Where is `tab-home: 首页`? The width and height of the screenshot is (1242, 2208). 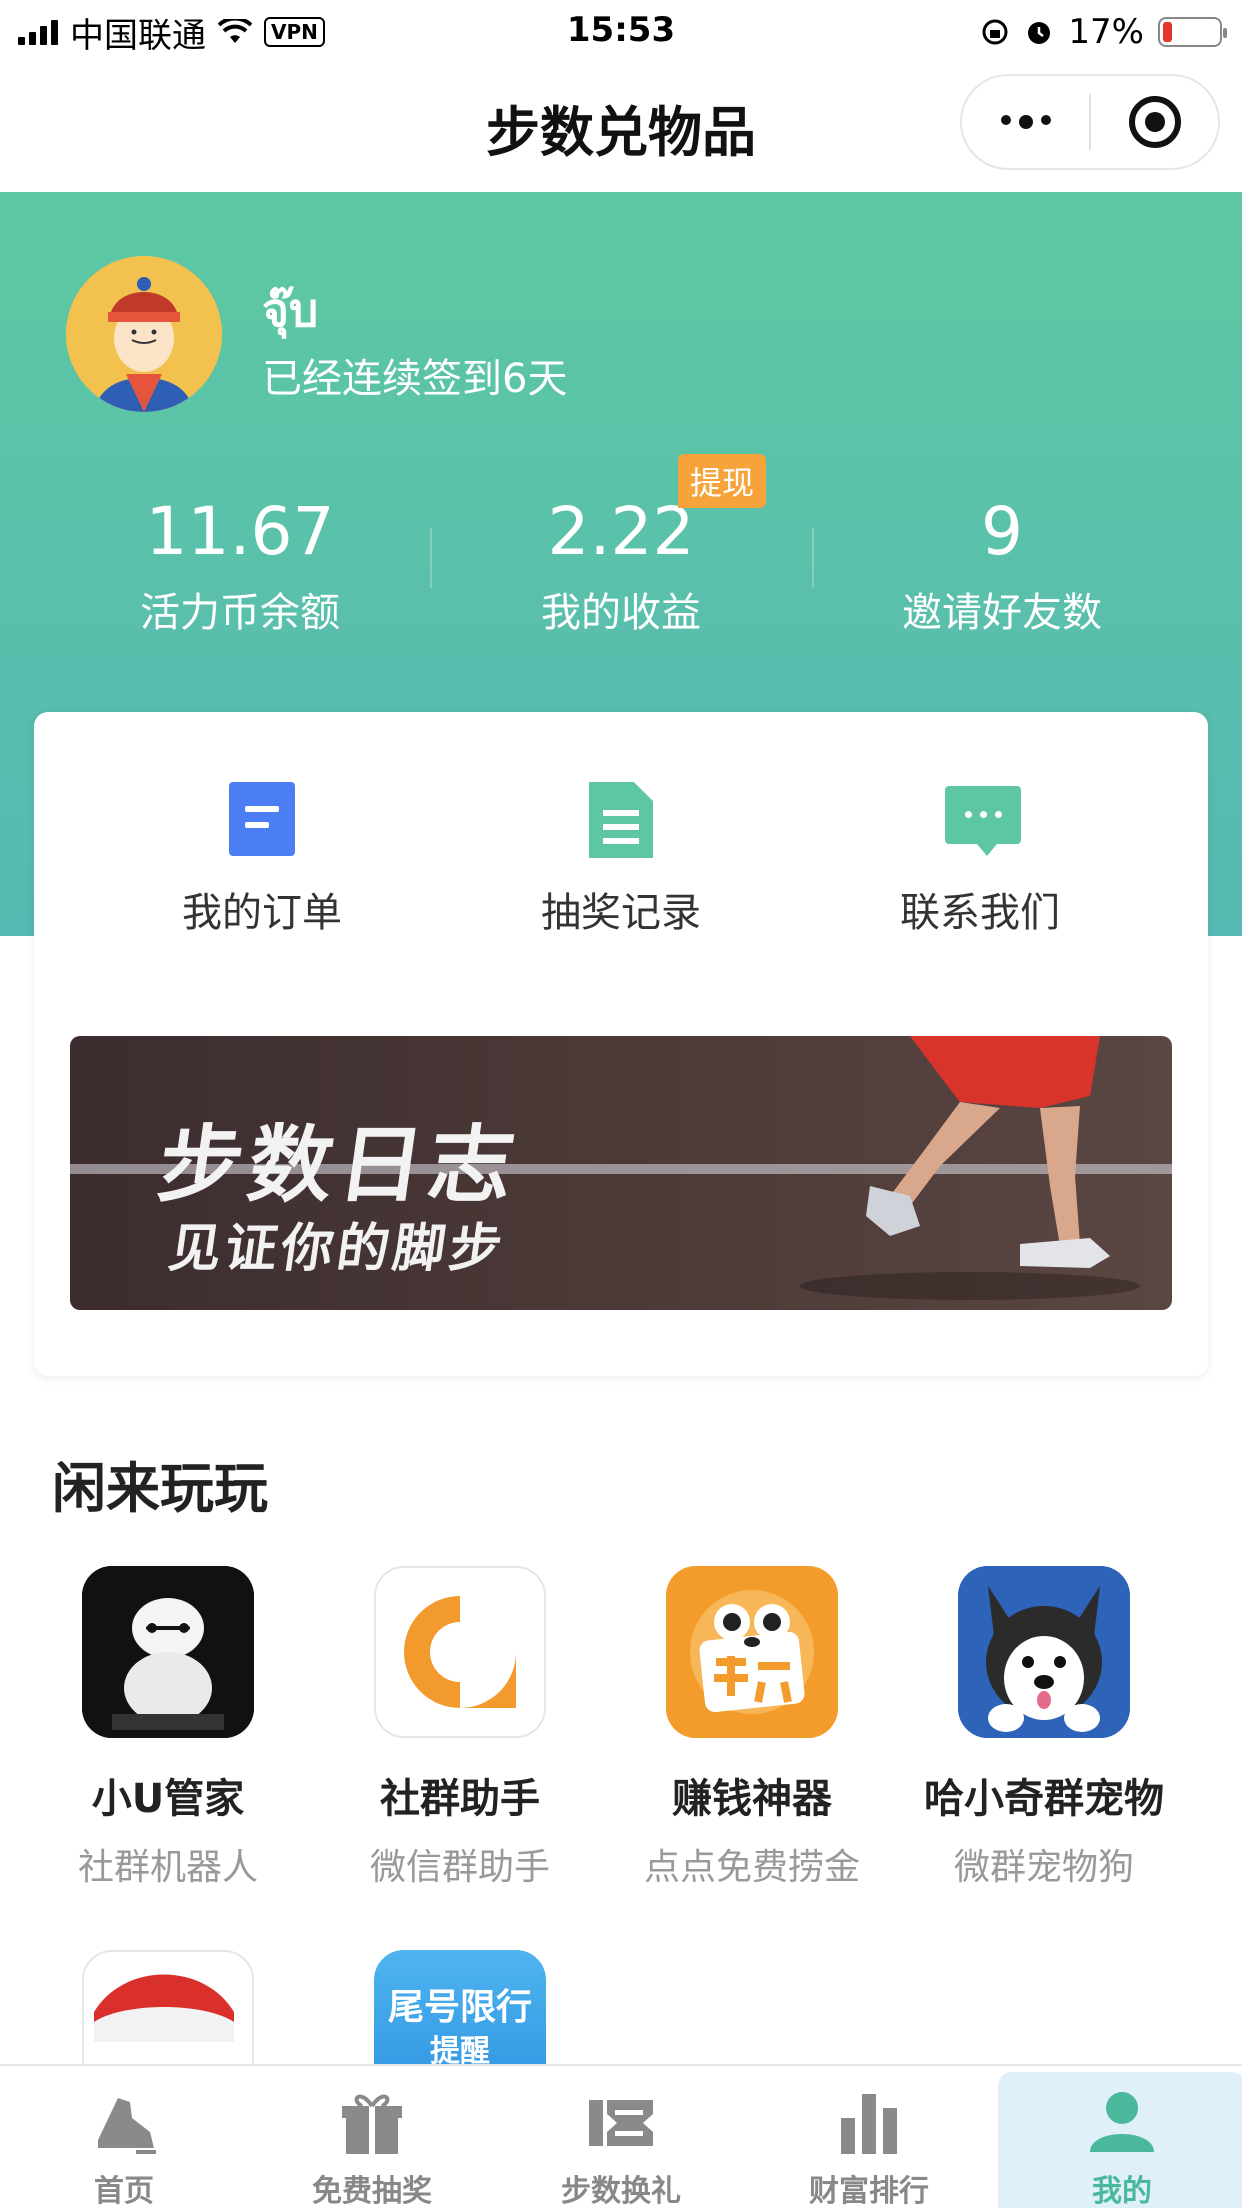 tab-home: 首页 is located at coordinates (124, 2137).